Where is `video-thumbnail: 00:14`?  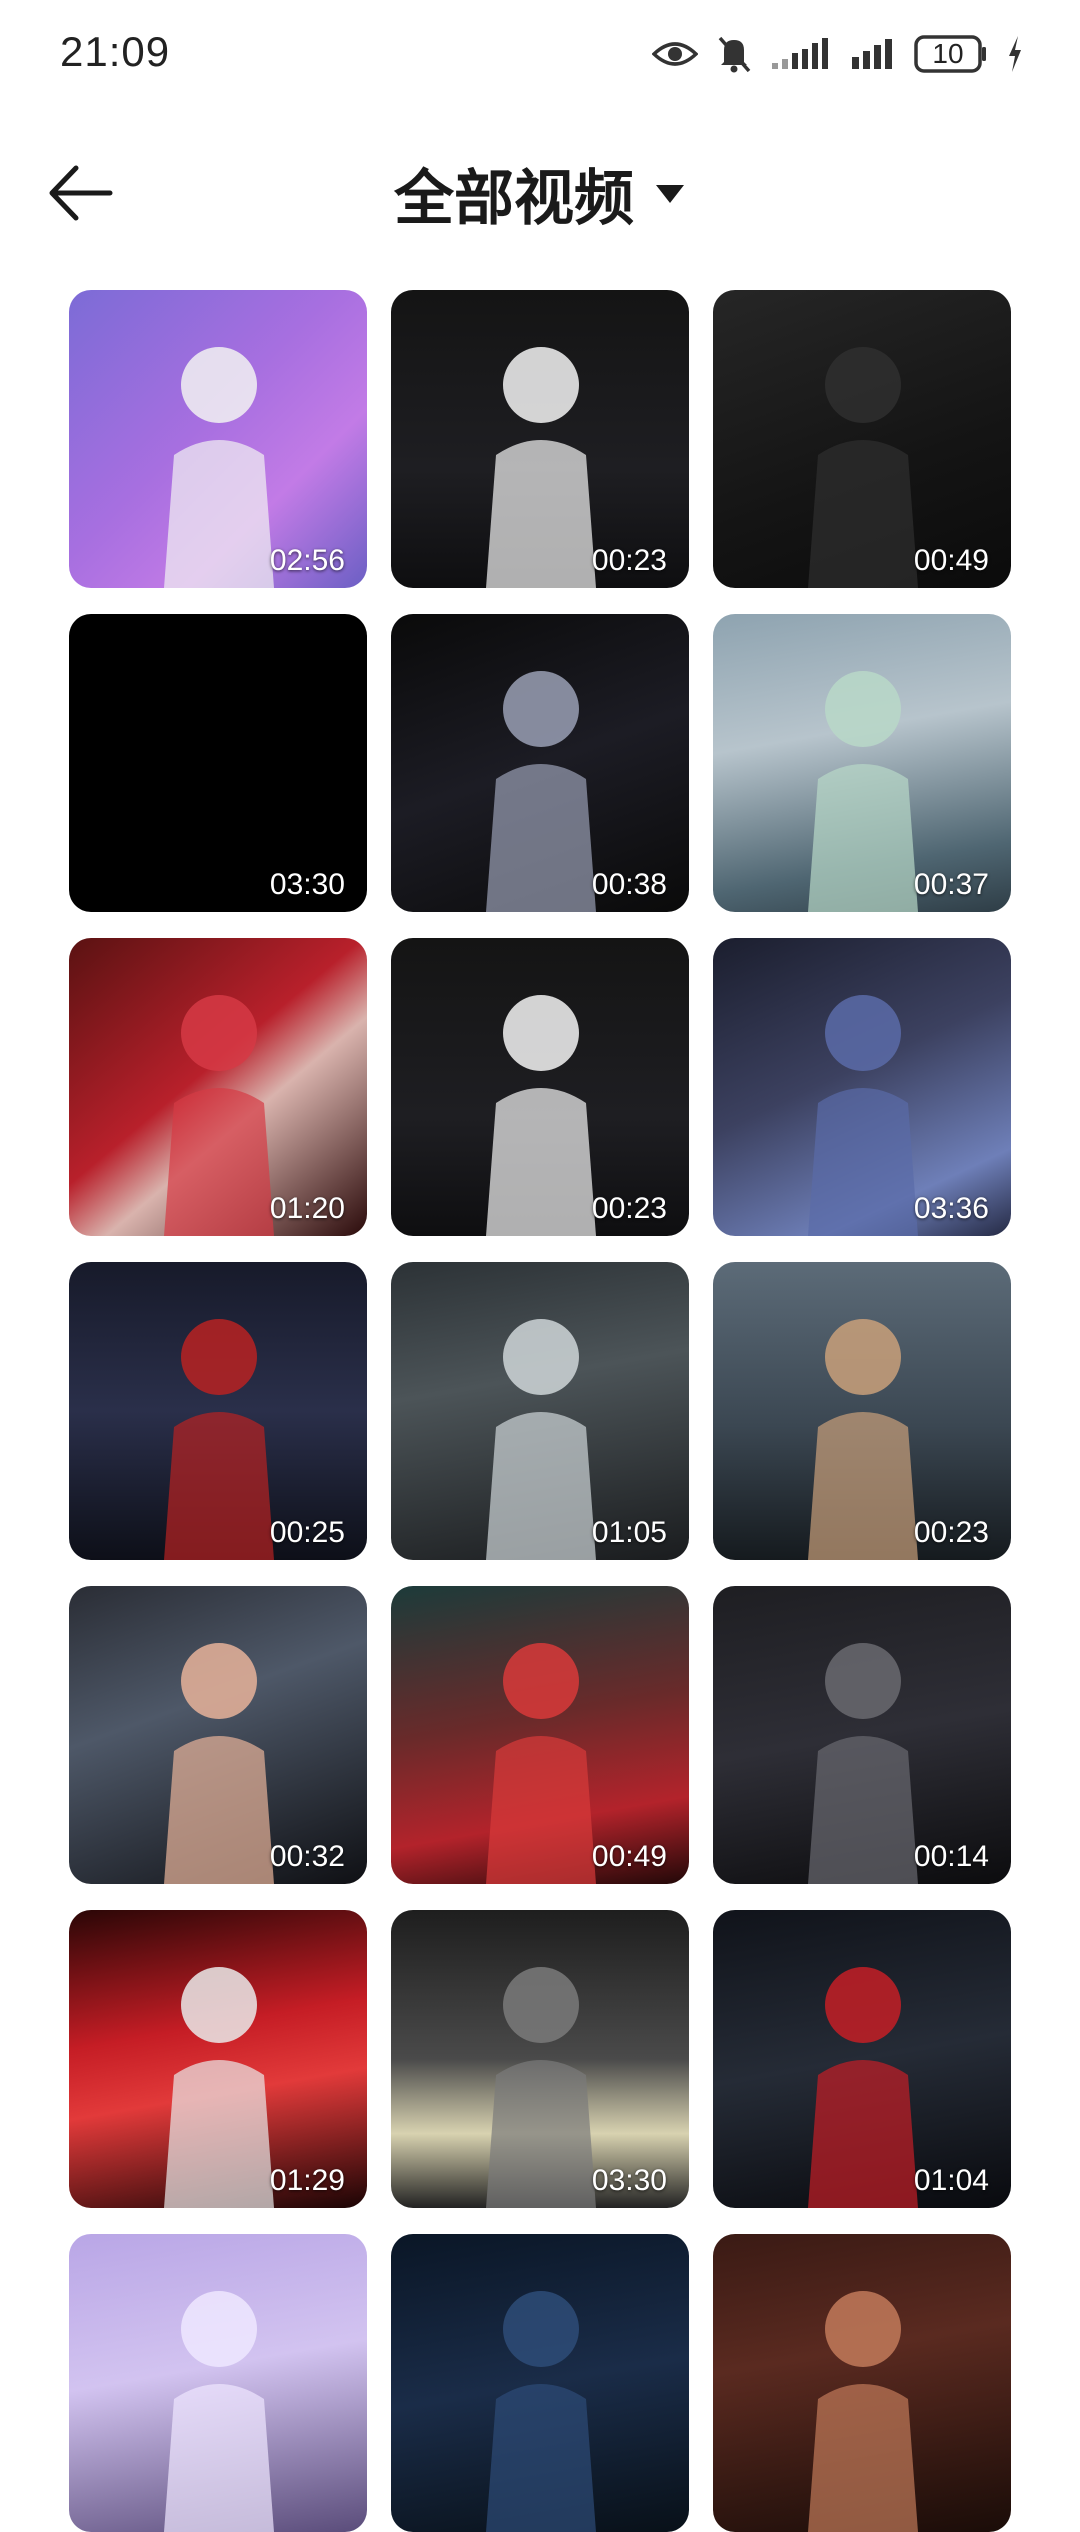
video-thumbnail: 00:14 is located at coordinates (862, 1735).